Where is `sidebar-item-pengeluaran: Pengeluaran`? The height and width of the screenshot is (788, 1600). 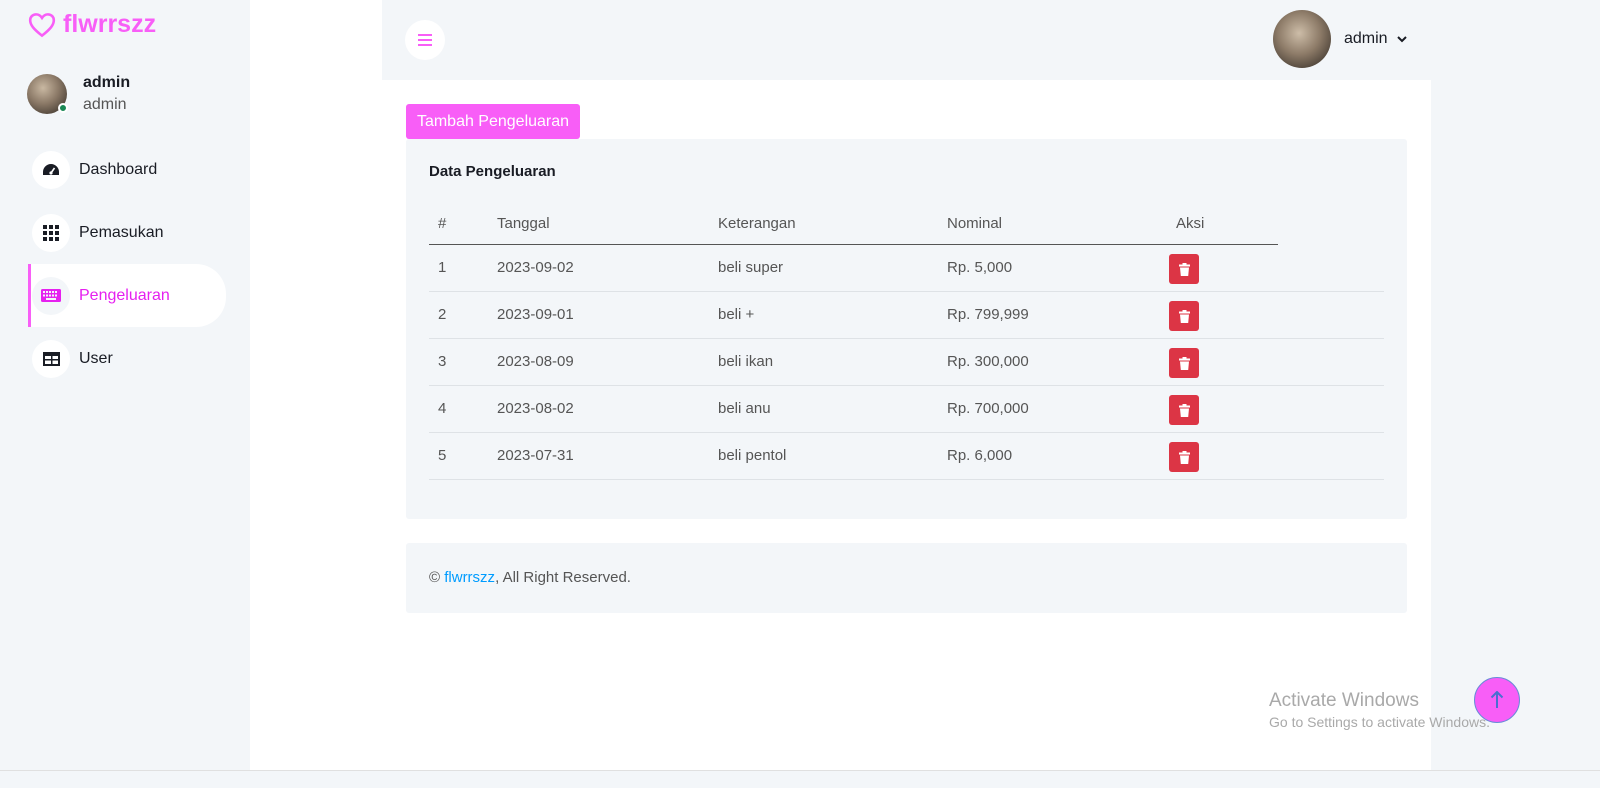 sidebar-item-pengeluaran: Pengeluaran is located at coordinates (127, 295).